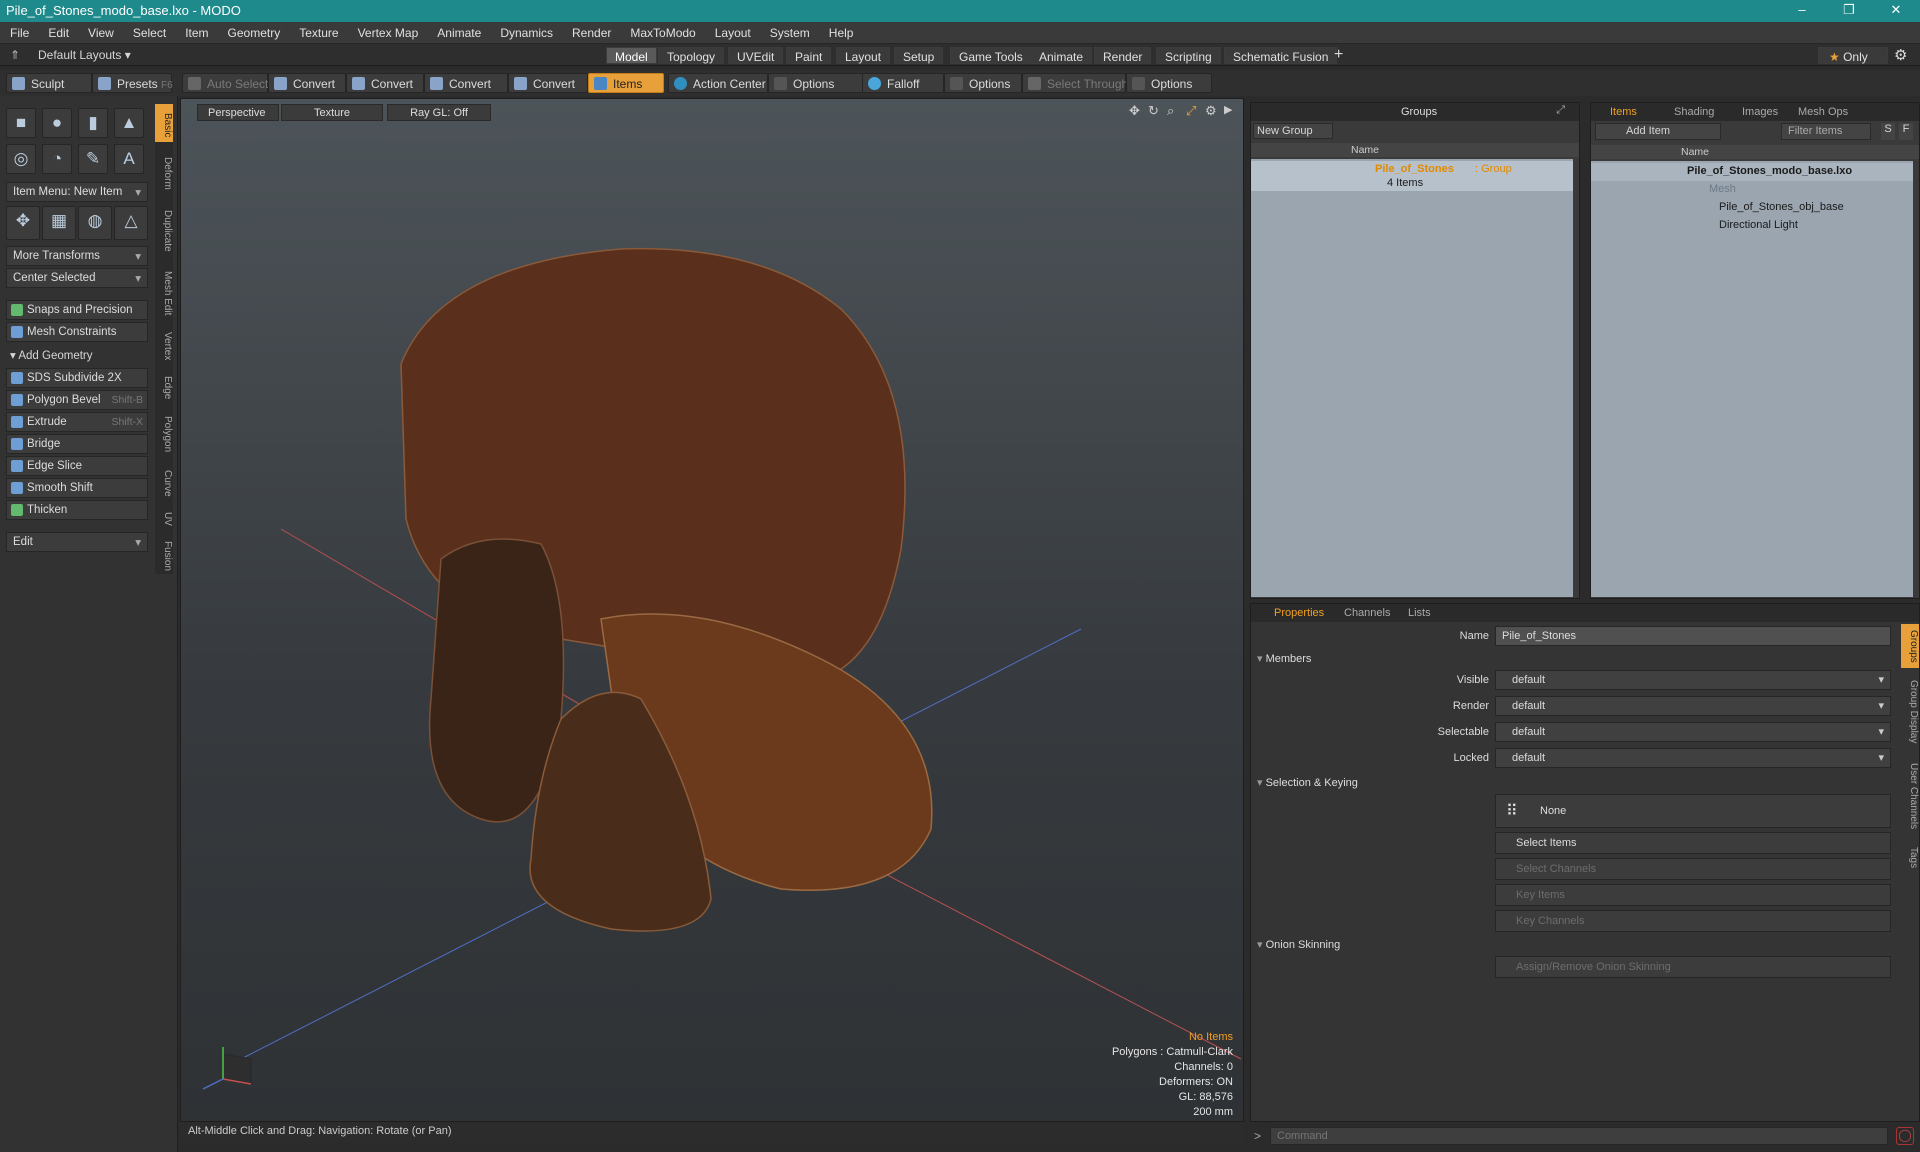 The width and height of the screenshot is (1920, 1152). What do you see at coordinates (1693, 706) in the screenshot?
I see `render-select: default` at bounding box center [1693, 706].